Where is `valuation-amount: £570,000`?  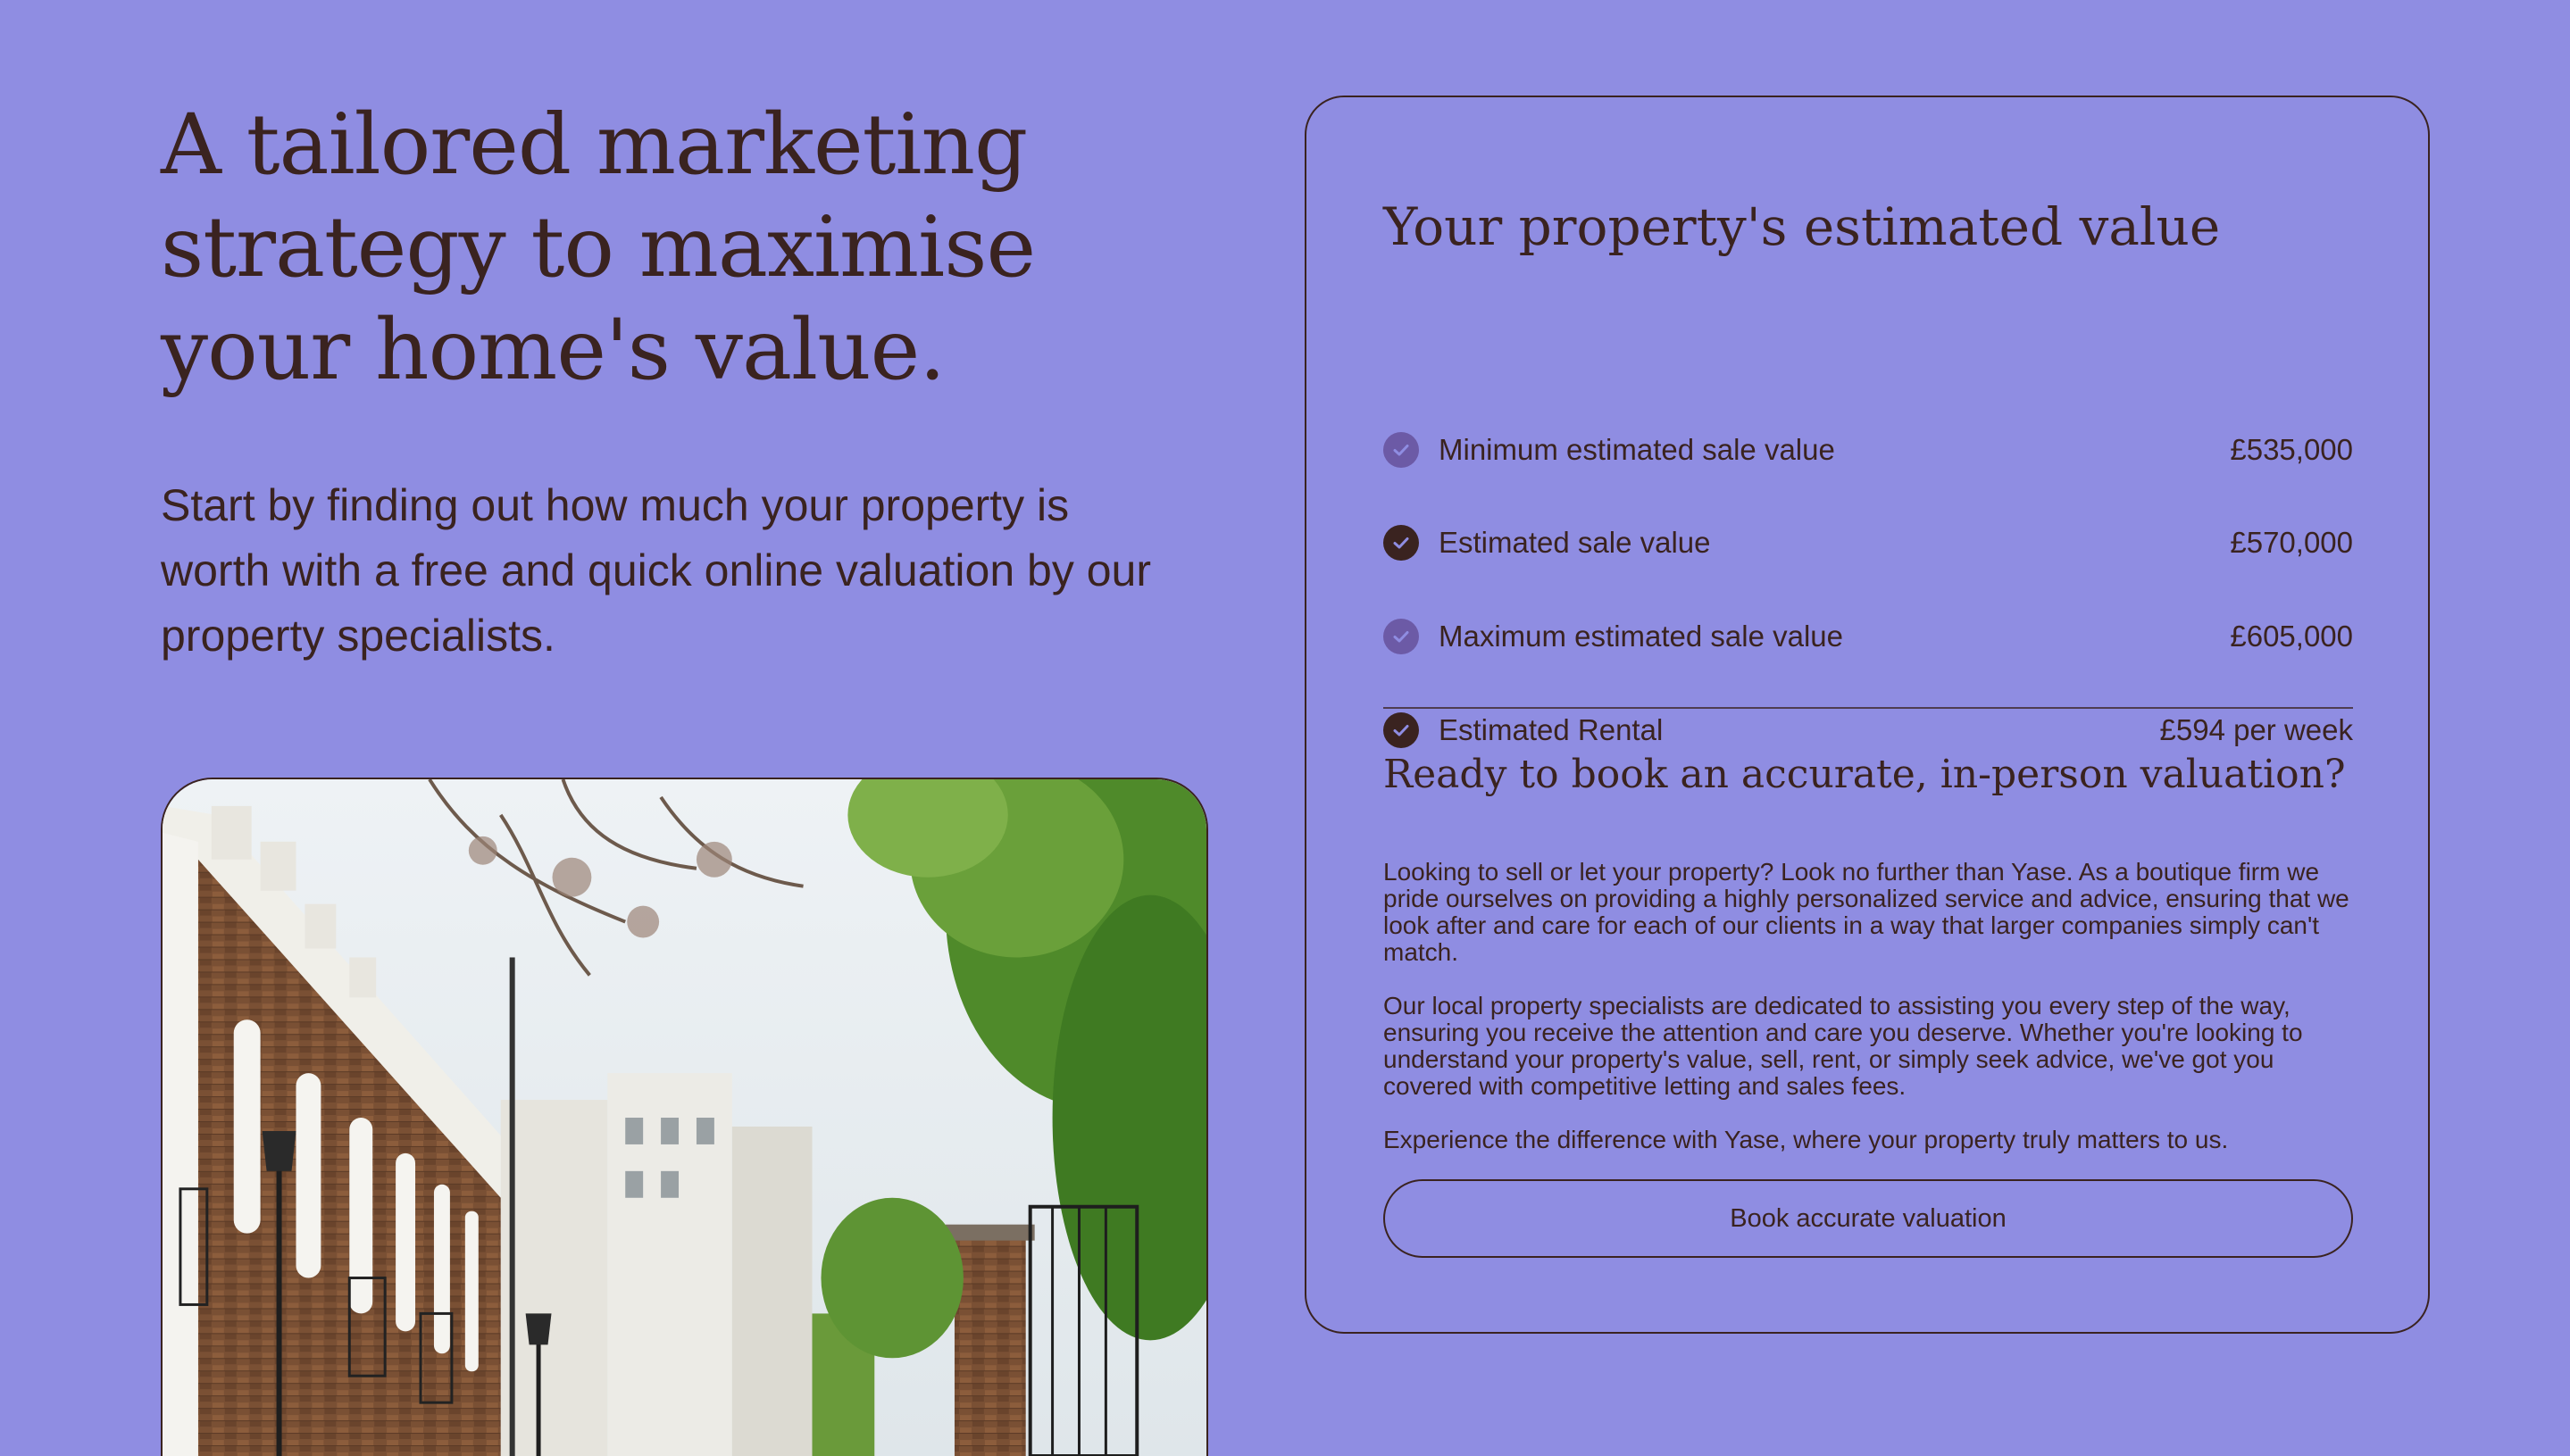 valuation-amount: £570,000 is located at coordinates (2291, 542).